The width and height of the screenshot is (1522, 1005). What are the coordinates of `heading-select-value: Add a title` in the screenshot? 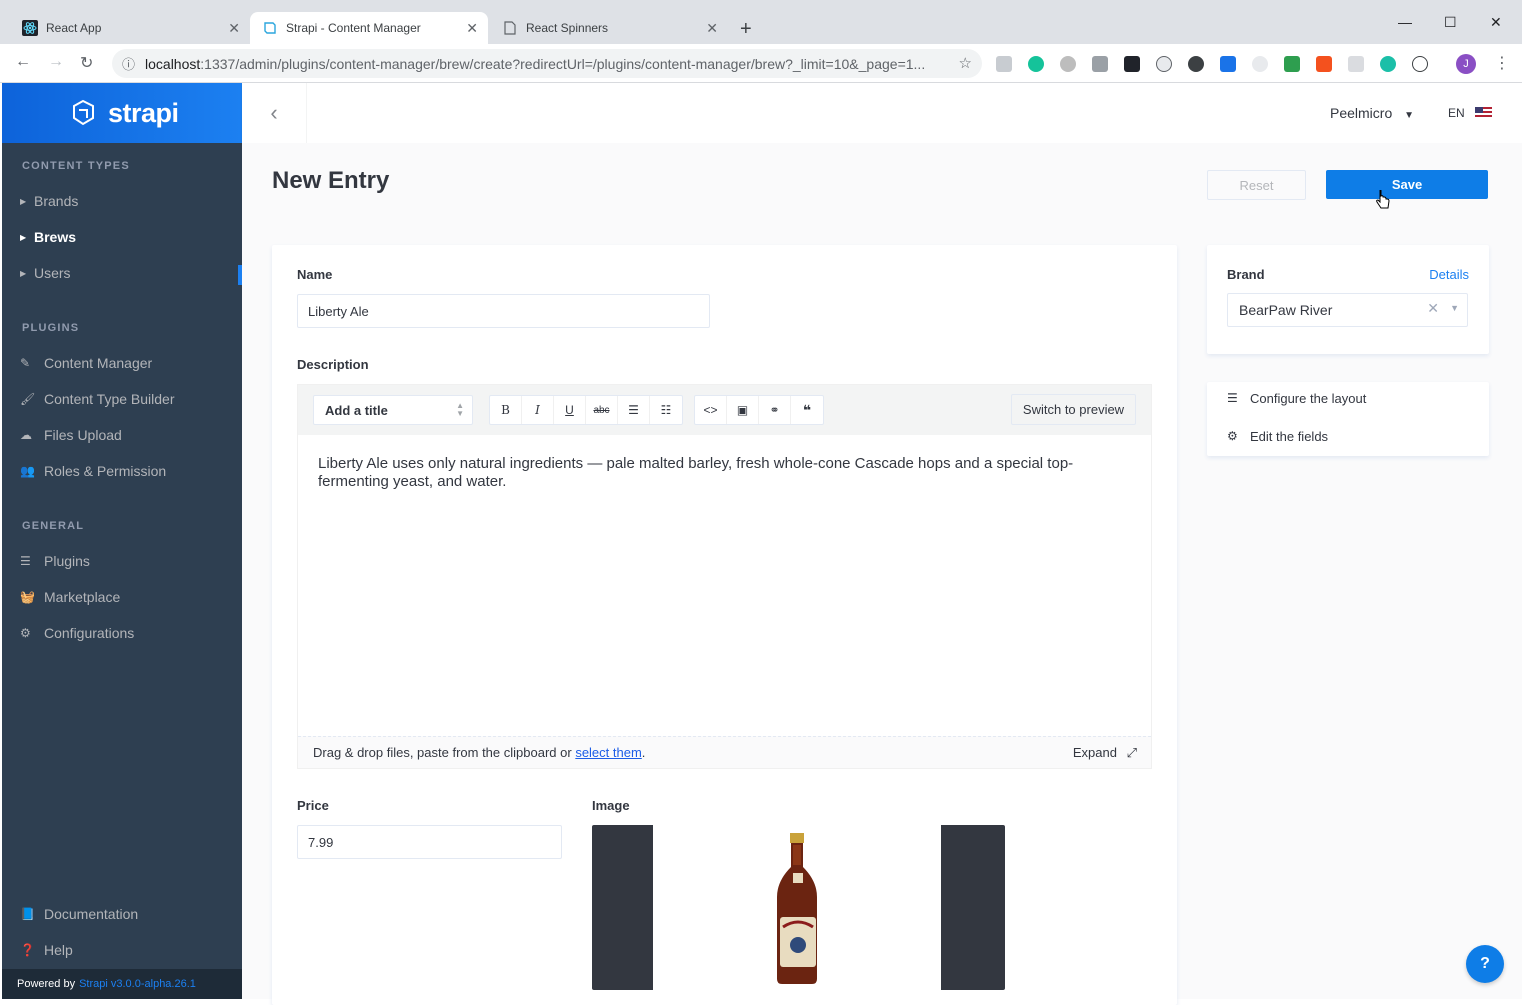 It's located at (356, 410).